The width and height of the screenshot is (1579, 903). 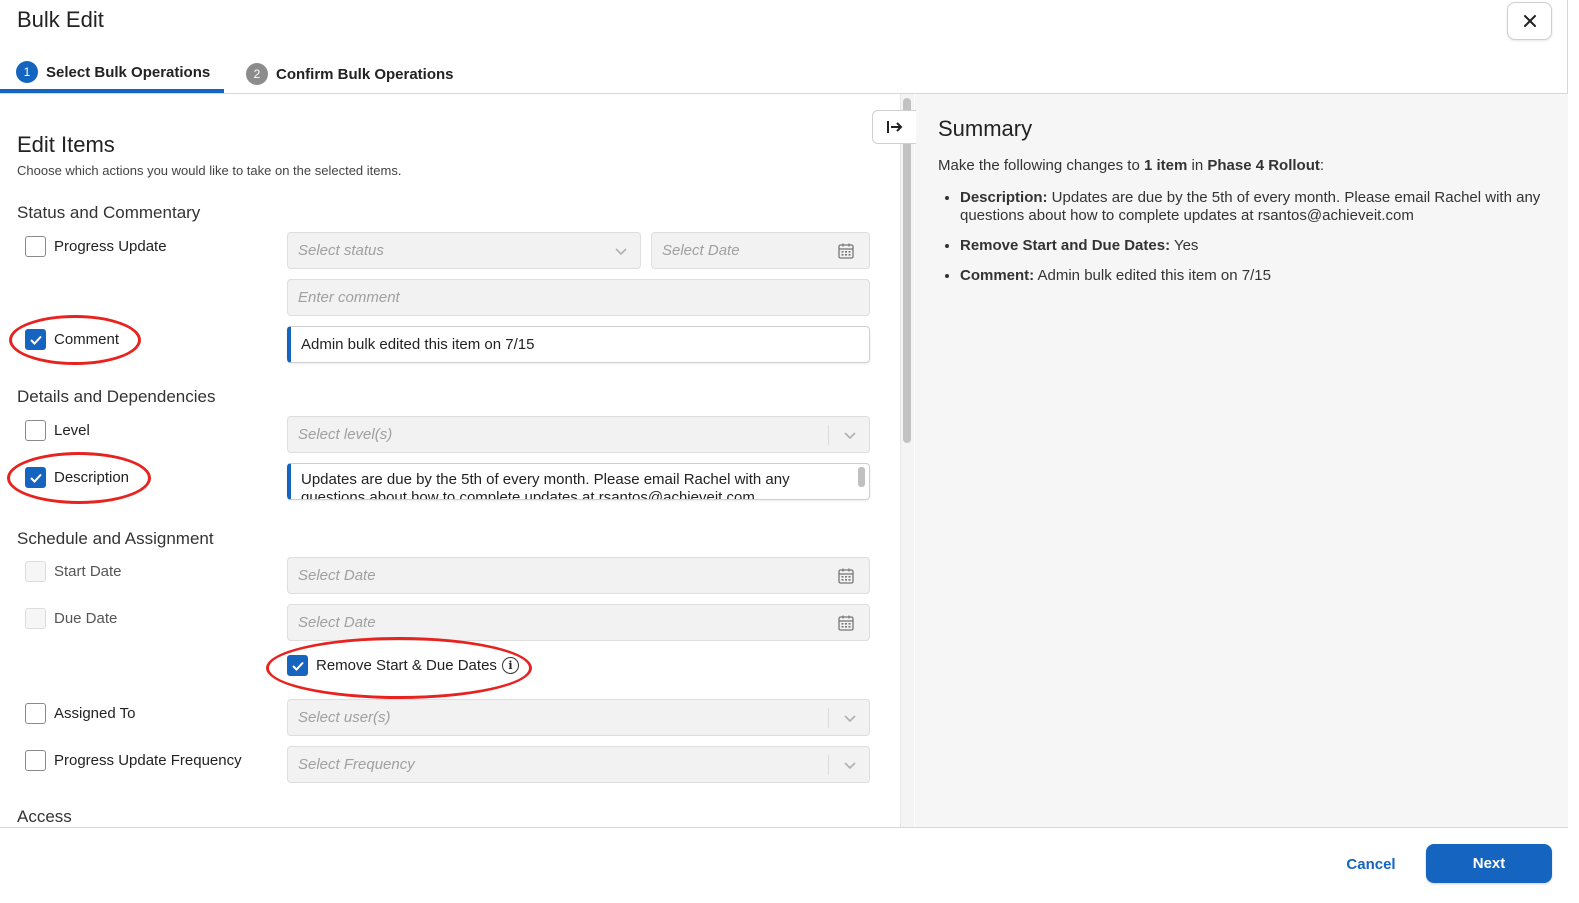 What do you see at coordinates (907, 270) in the screenshot?
I see `edit-pane-scrollbar-thumb` at bounding box center [907, 270].